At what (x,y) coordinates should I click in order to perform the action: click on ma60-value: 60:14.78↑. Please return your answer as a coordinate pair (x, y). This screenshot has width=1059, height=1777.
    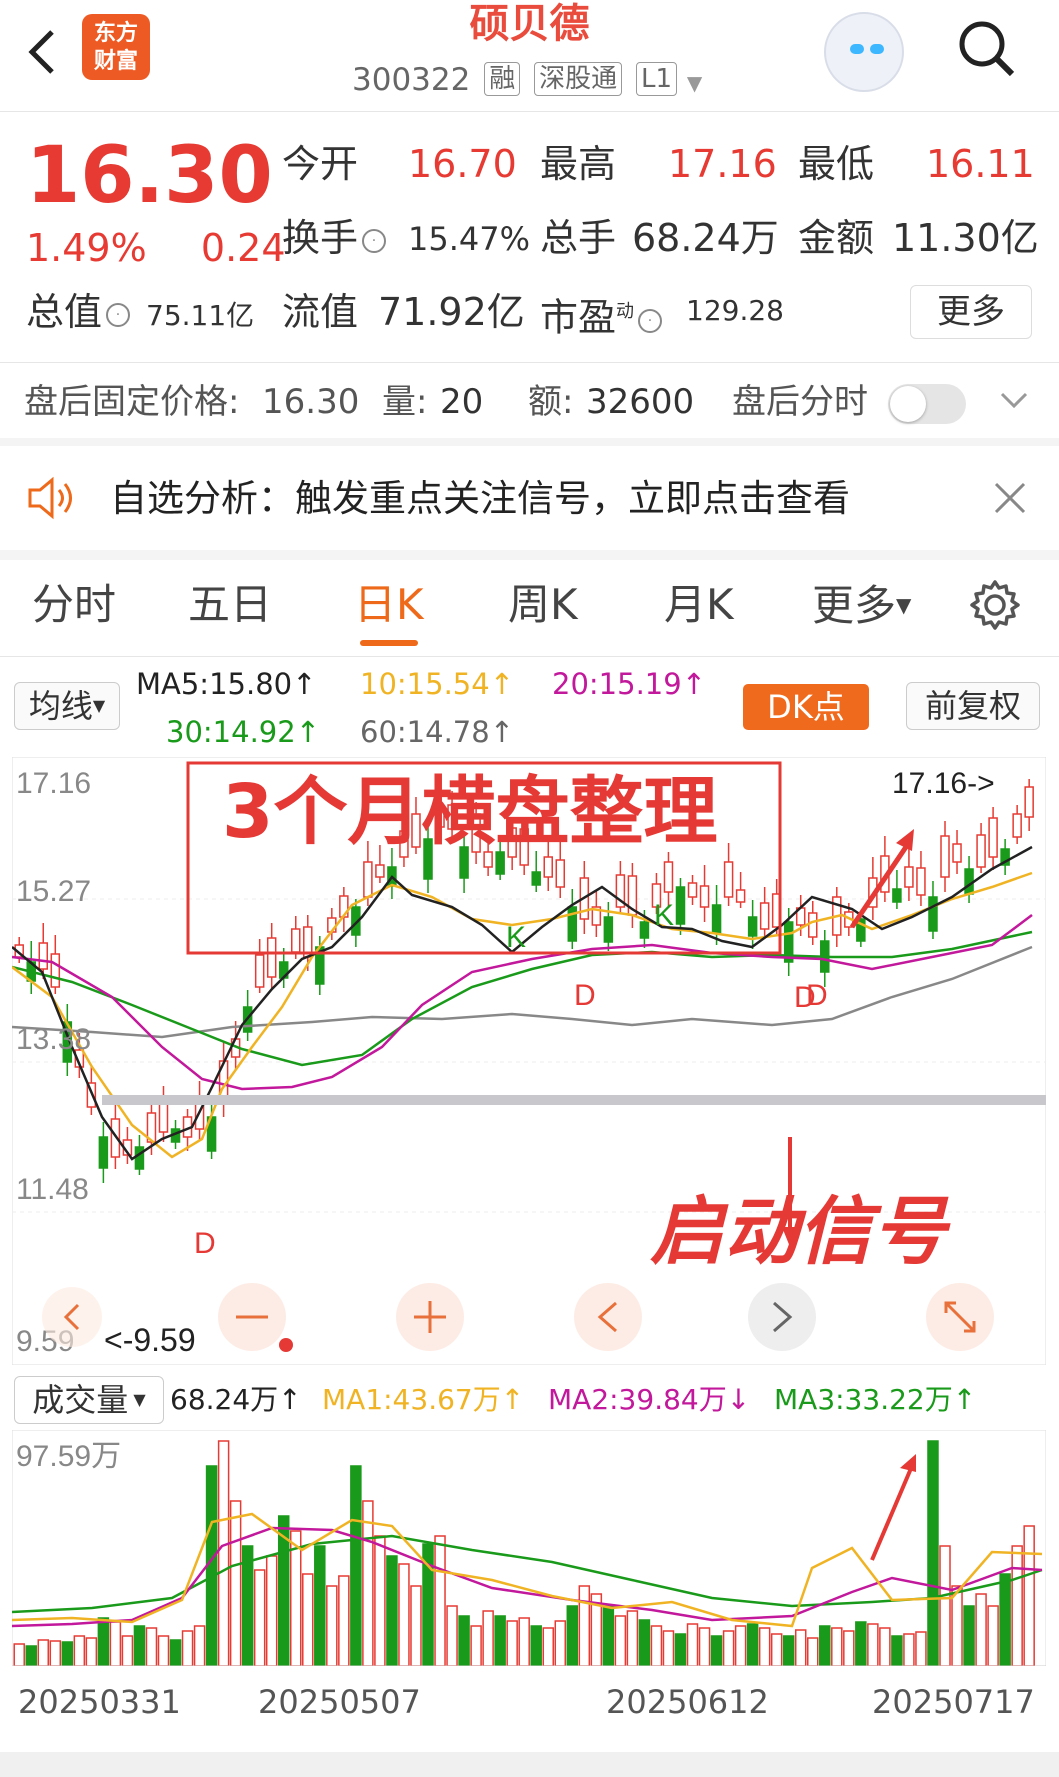
    Looking at the image, I should click on (437, 732).